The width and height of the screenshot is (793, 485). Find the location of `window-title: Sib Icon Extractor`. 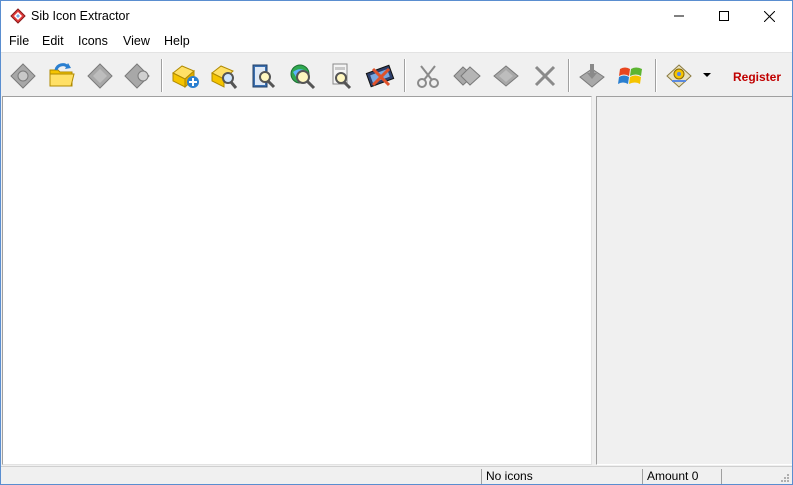

window-title: Sib Icon Extractor is located at coordinates (80, 16).